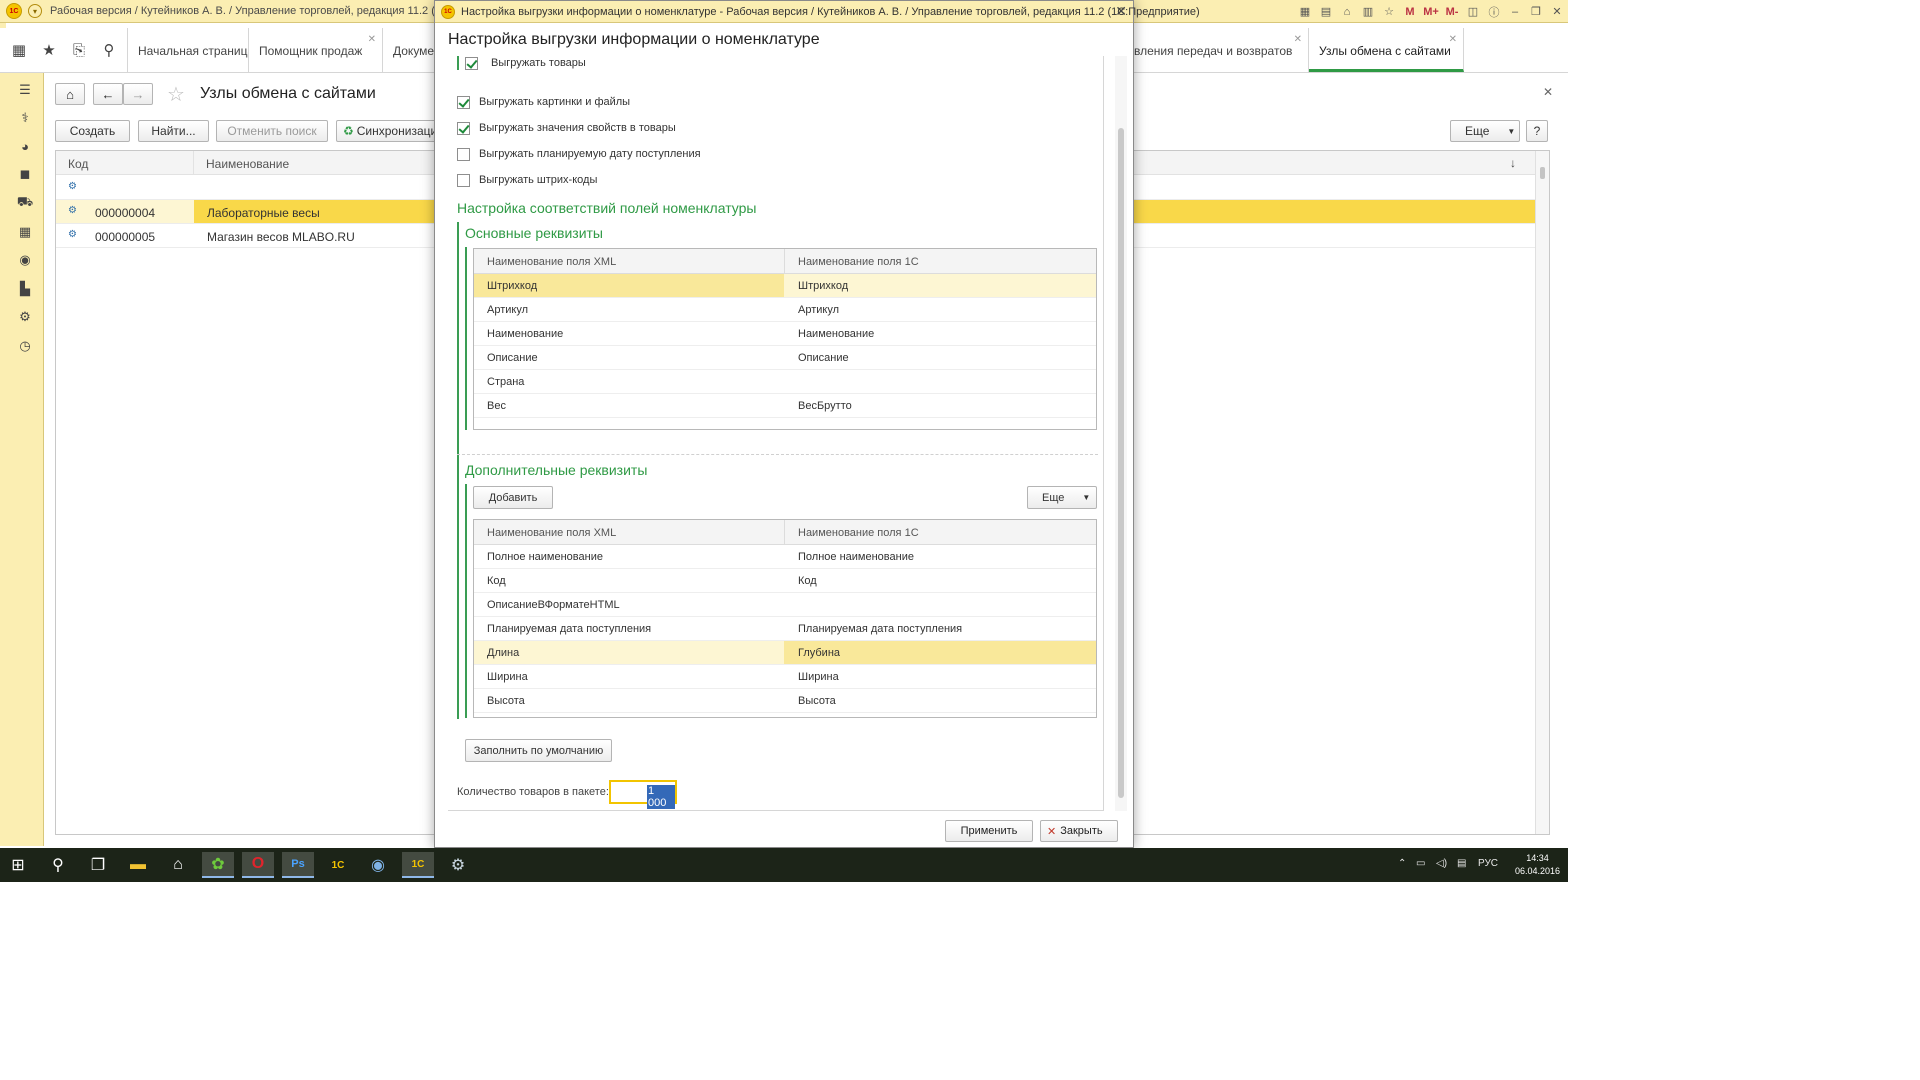 The image size is (1920, 1080). Describe the element at coordinates (513, 497) in the screenshot. I see `add-button: Добавить` at that location.